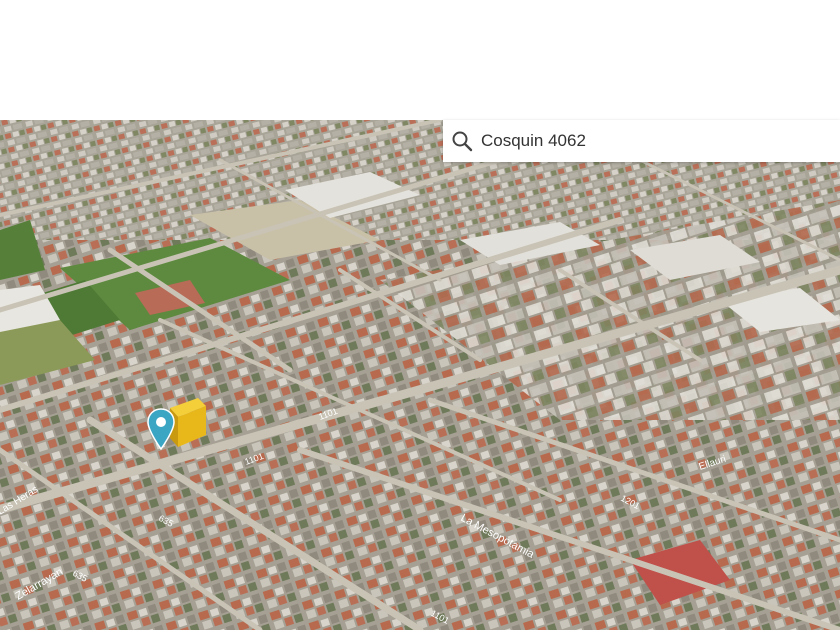 This screenshot has width=840, height=630. Describe the element at coordinates (533, 141) in the screenshot. I see `search-input: Cosquin 4062` at that location.